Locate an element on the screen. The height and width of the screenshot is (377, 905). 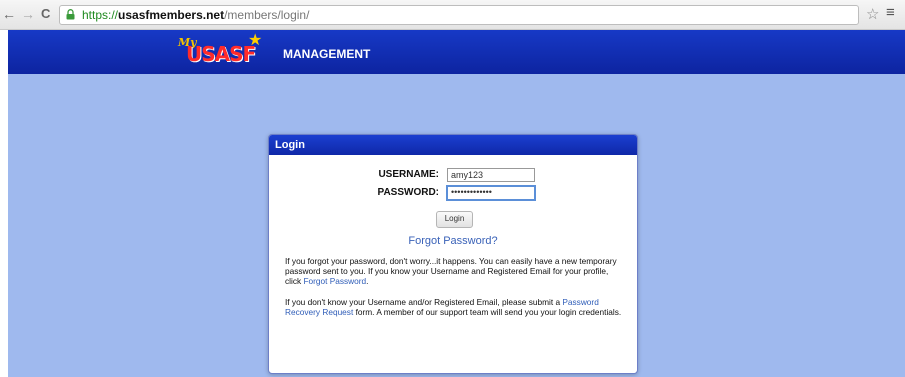
menu-icon: ≡ is located at coordinates (890, 12).